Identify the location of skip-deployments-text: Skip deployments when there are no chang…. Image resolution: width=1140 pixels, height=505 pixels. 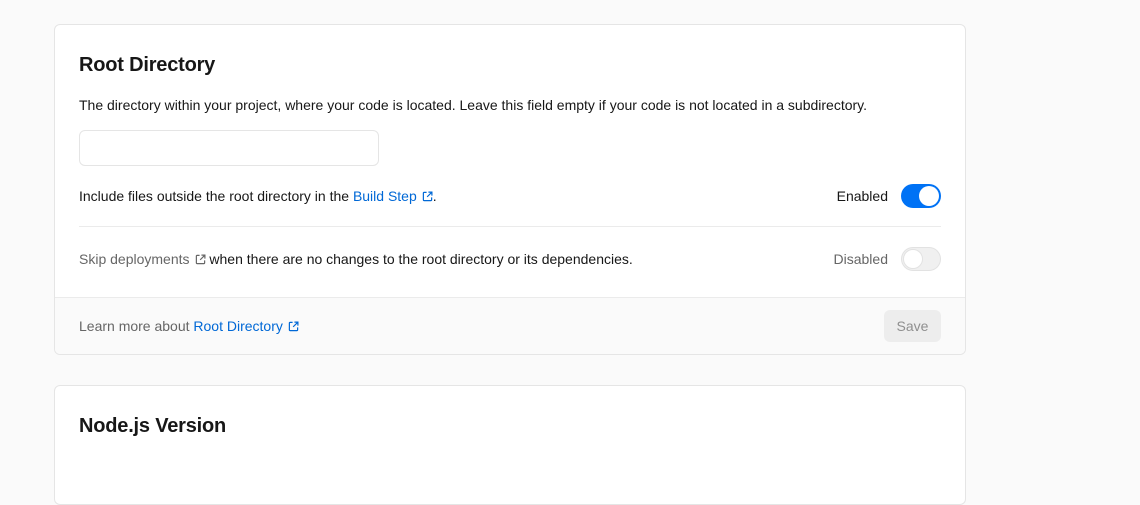
(356, 259).